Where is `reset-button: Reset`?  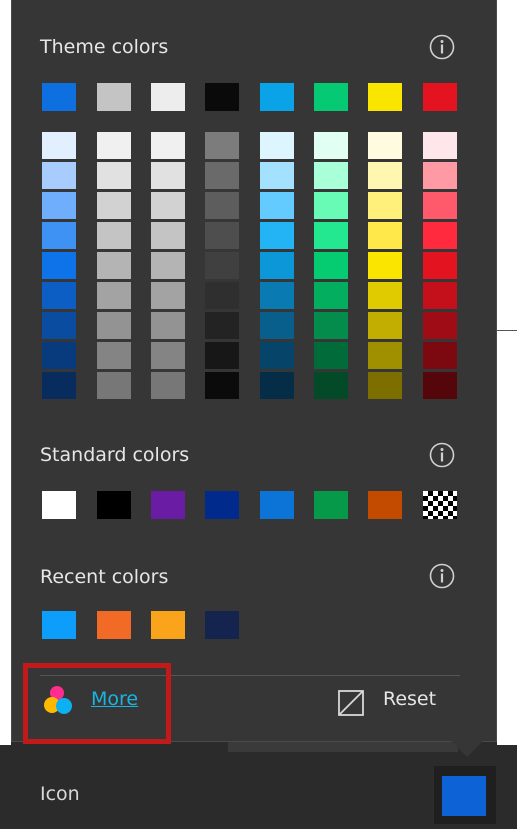 reset-button: Reset is located at coordinates (409, 699).